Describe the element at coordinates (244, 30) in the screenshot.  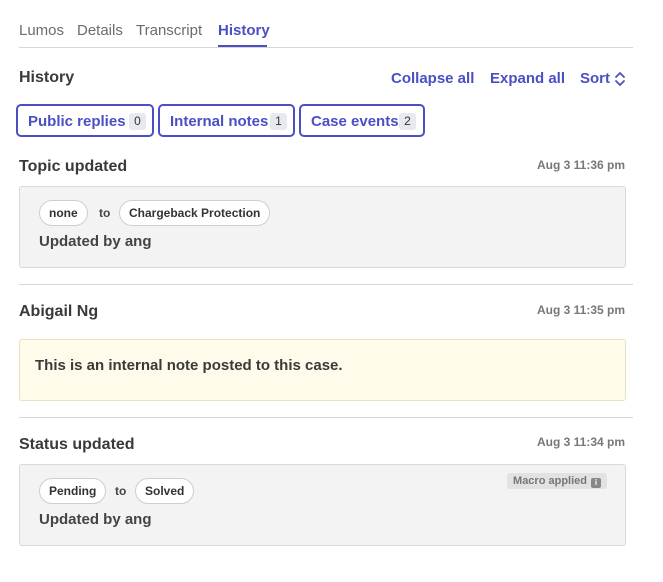
I see `tab-history: History` at that location.